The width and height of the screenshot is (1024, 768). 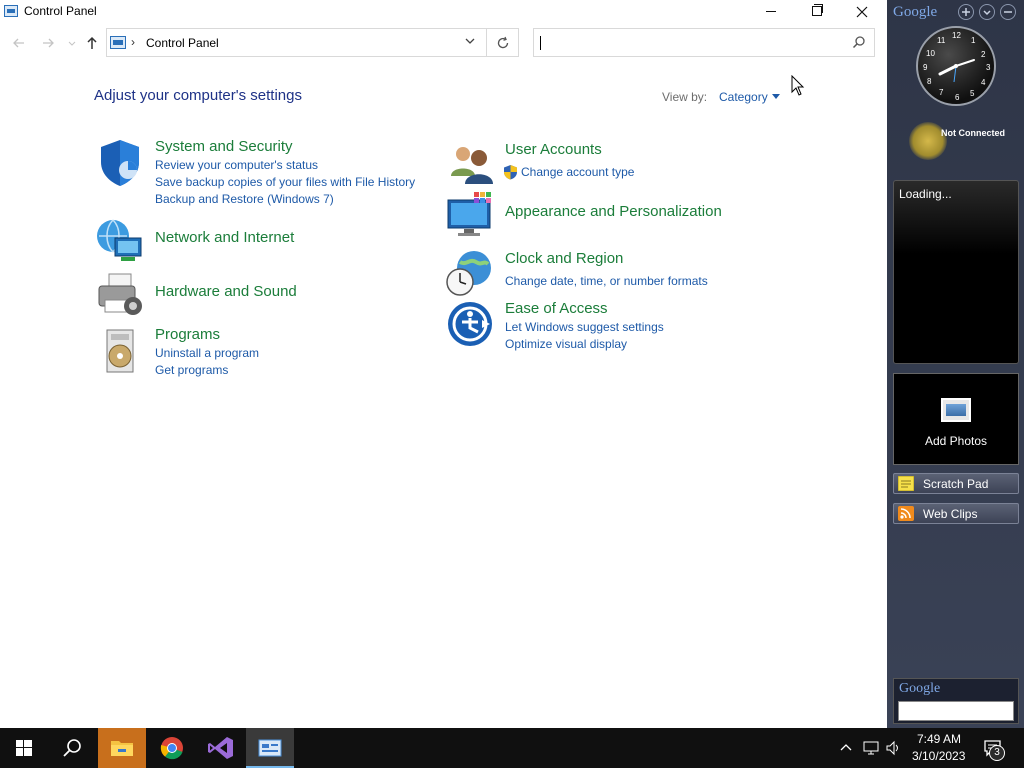 I want to click on scratch-pad-label: Scratch Pad, so click(x=956, y=484).